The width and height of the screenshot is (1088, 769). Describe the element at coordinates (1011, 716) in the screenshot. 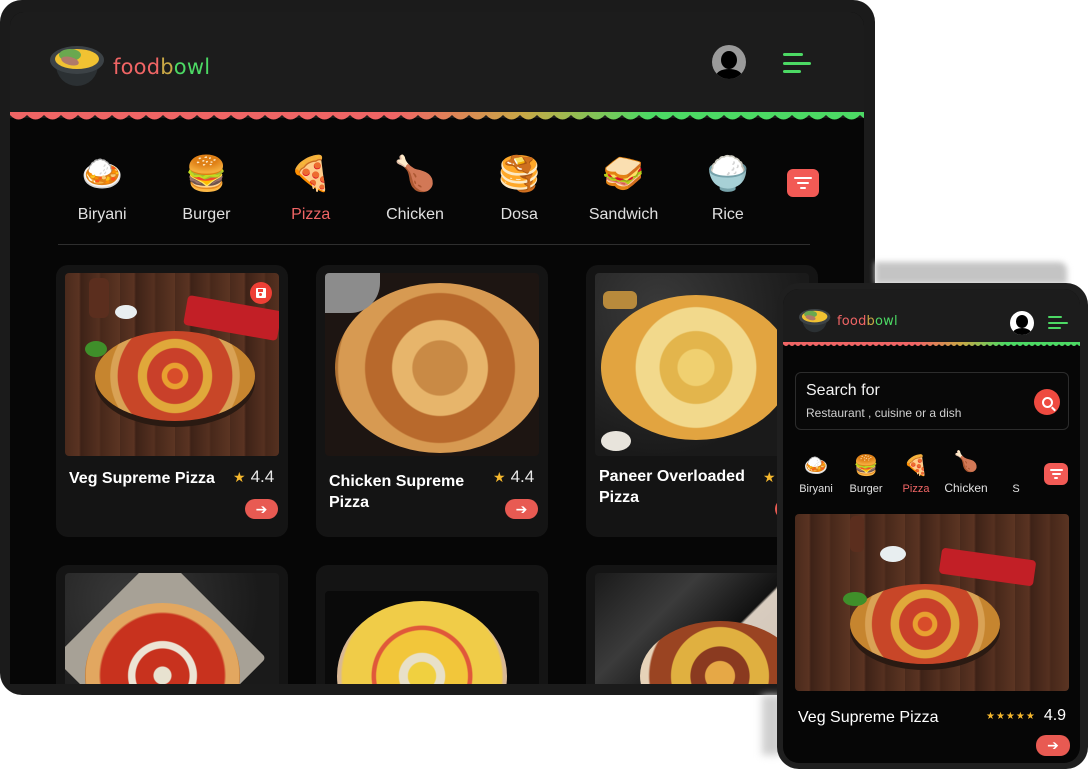

I see `star-rating-icon: ★★★★★` at that location.